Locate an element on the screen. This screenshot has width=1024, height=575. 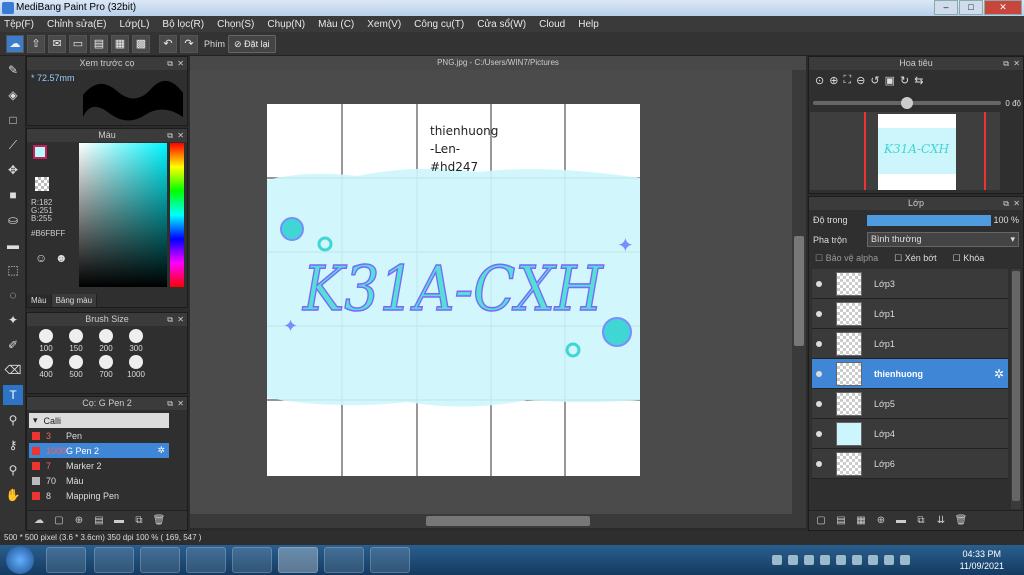
select-tool-icon: ⬚ is located at coordinates (13, 270).